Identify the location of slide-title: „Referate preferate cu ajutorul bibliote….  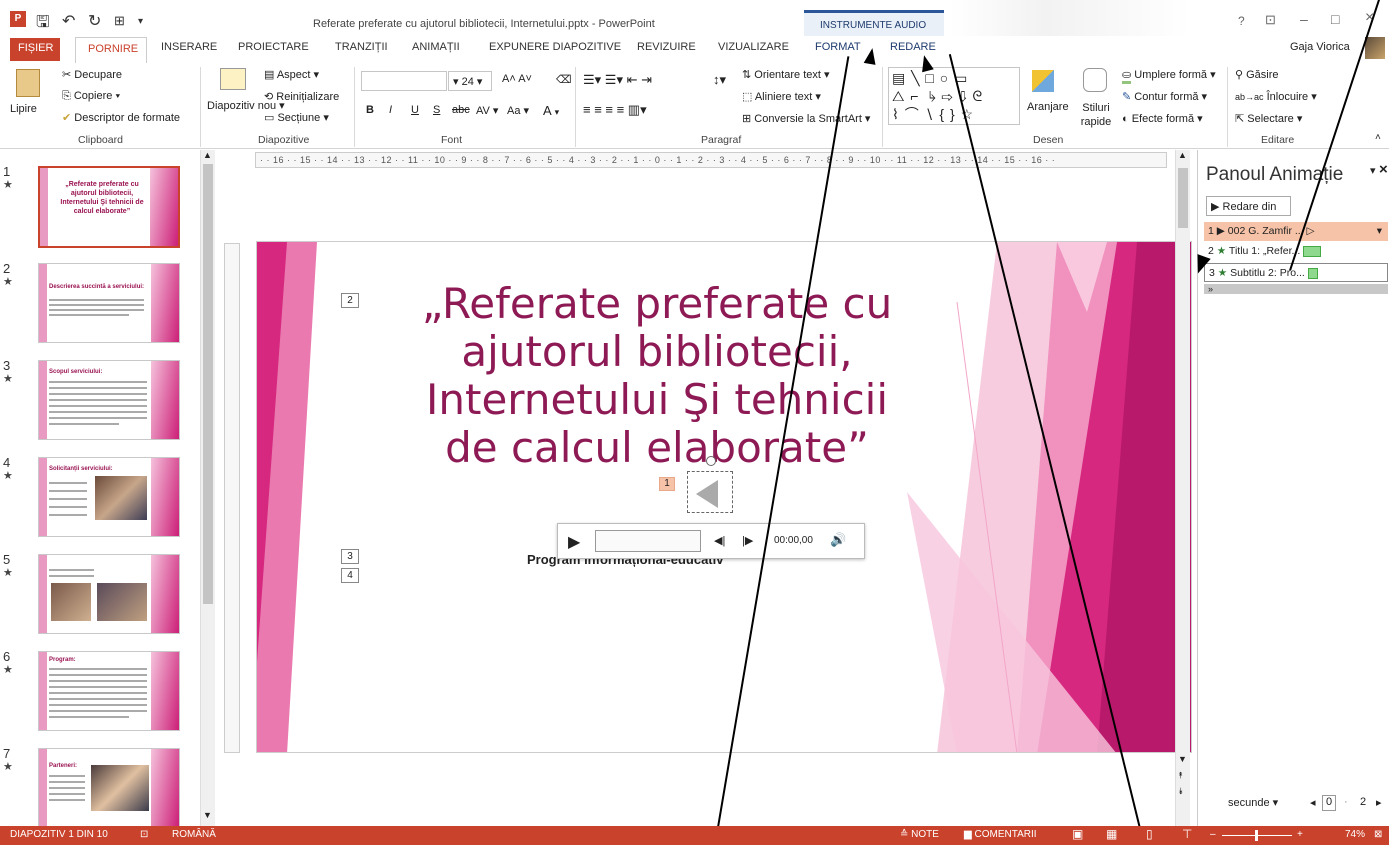
(657, 376).